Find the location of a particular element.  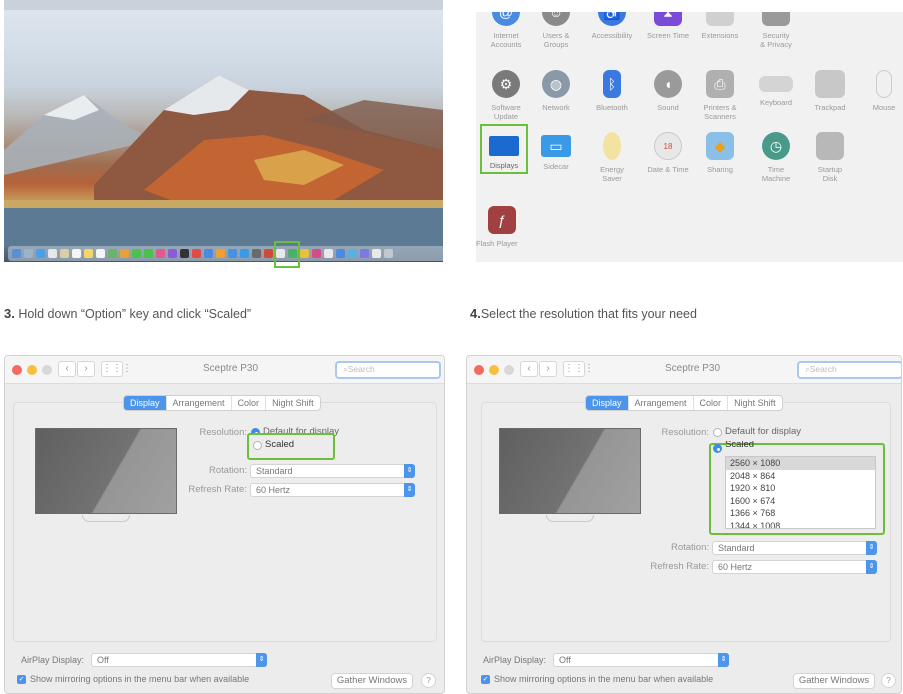

safari-icon is located at coordinates (40, 253).